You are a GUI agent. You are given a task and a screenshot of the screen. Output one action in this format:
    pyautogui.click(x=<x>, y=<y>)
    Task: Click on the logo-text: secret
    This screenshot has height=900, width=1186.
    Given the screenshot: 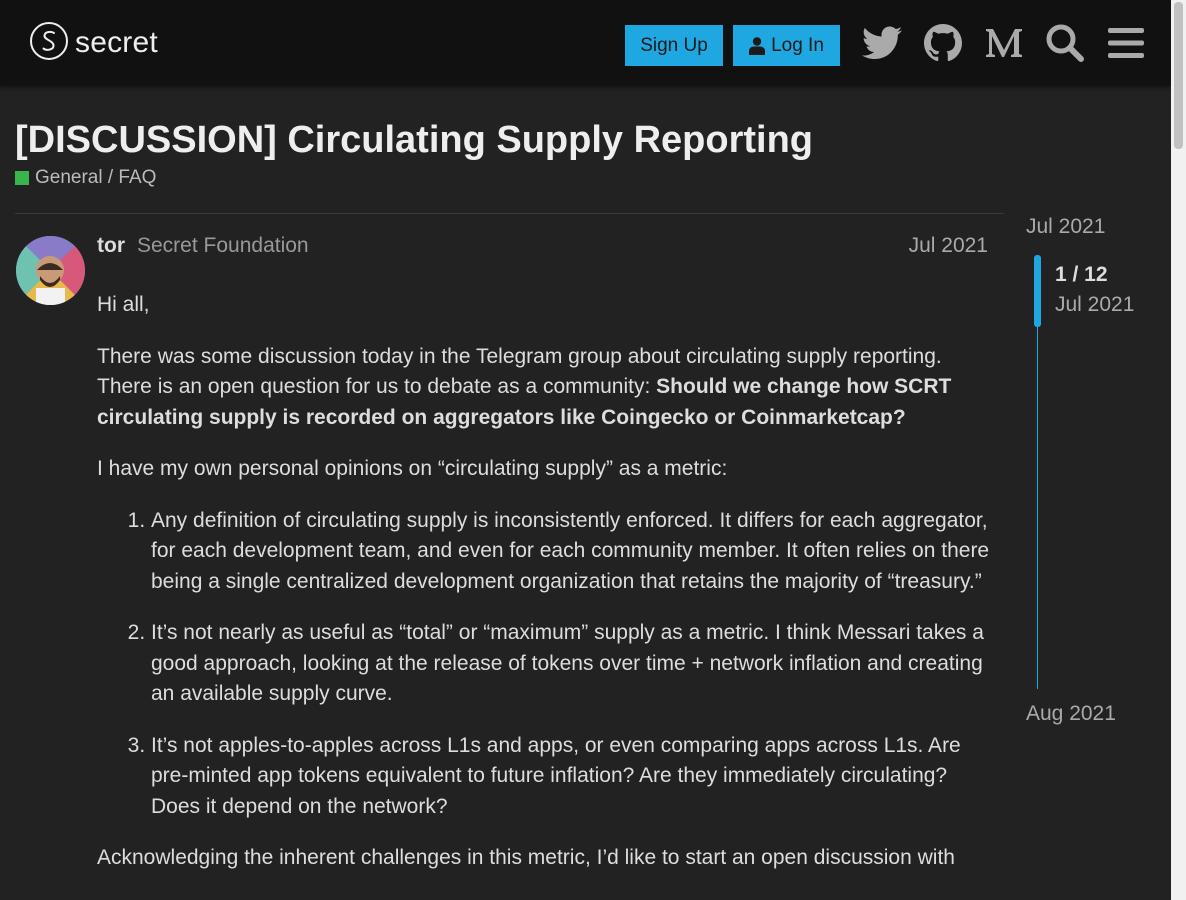 What is the action you would take?
    pyautogui.click(x=116, y=42)
    